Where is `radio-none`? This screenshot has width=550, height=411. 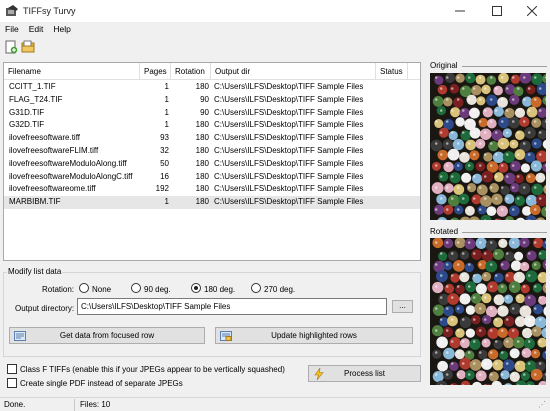 radio-none is located at coordinates (84, 288).